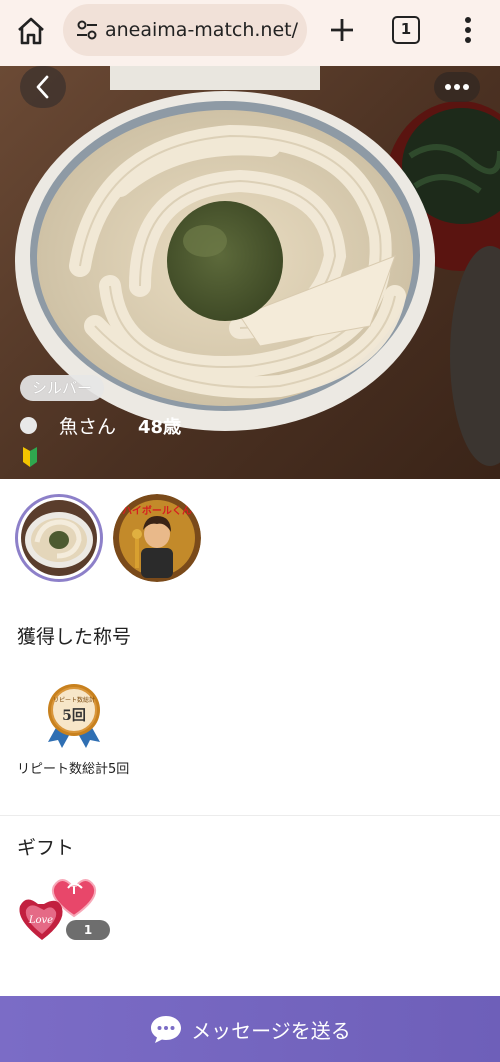  Describe the element at coordinates (406, 30) in the screenshot. I see `tab-switcher-button: 1` at that location.